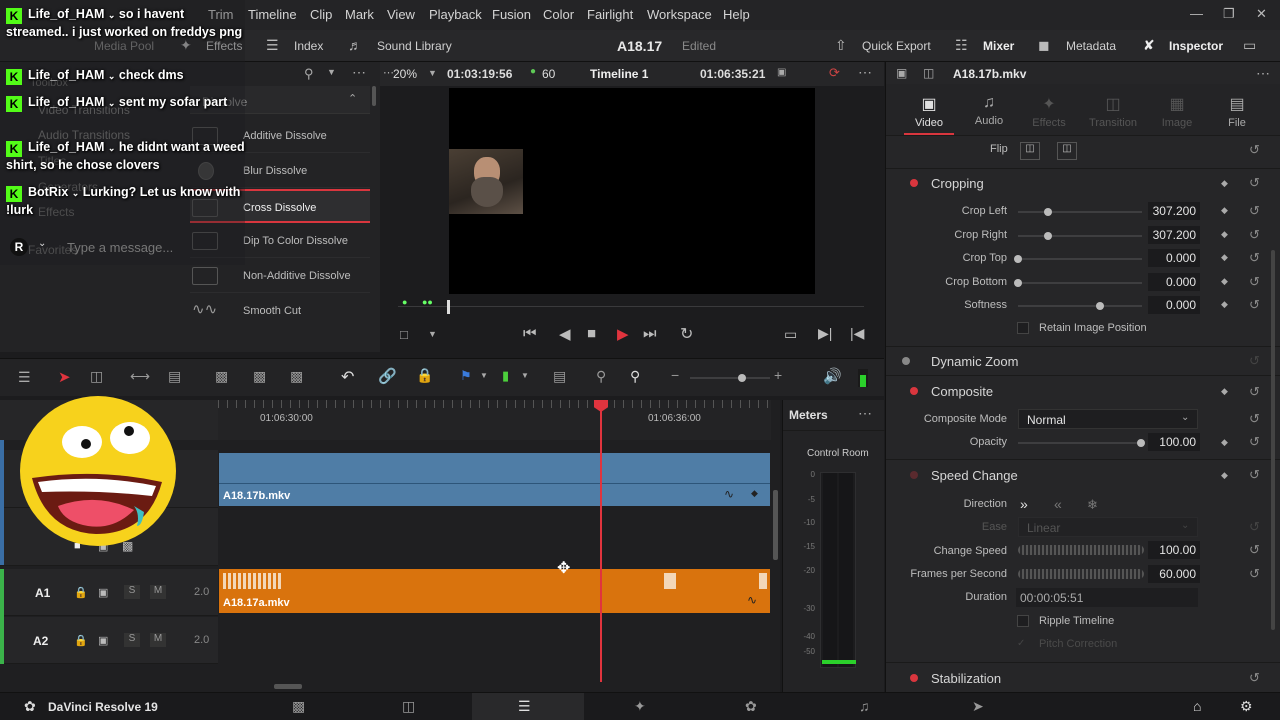  I want to click on direction-forward-icon: », so click(1024, 504).